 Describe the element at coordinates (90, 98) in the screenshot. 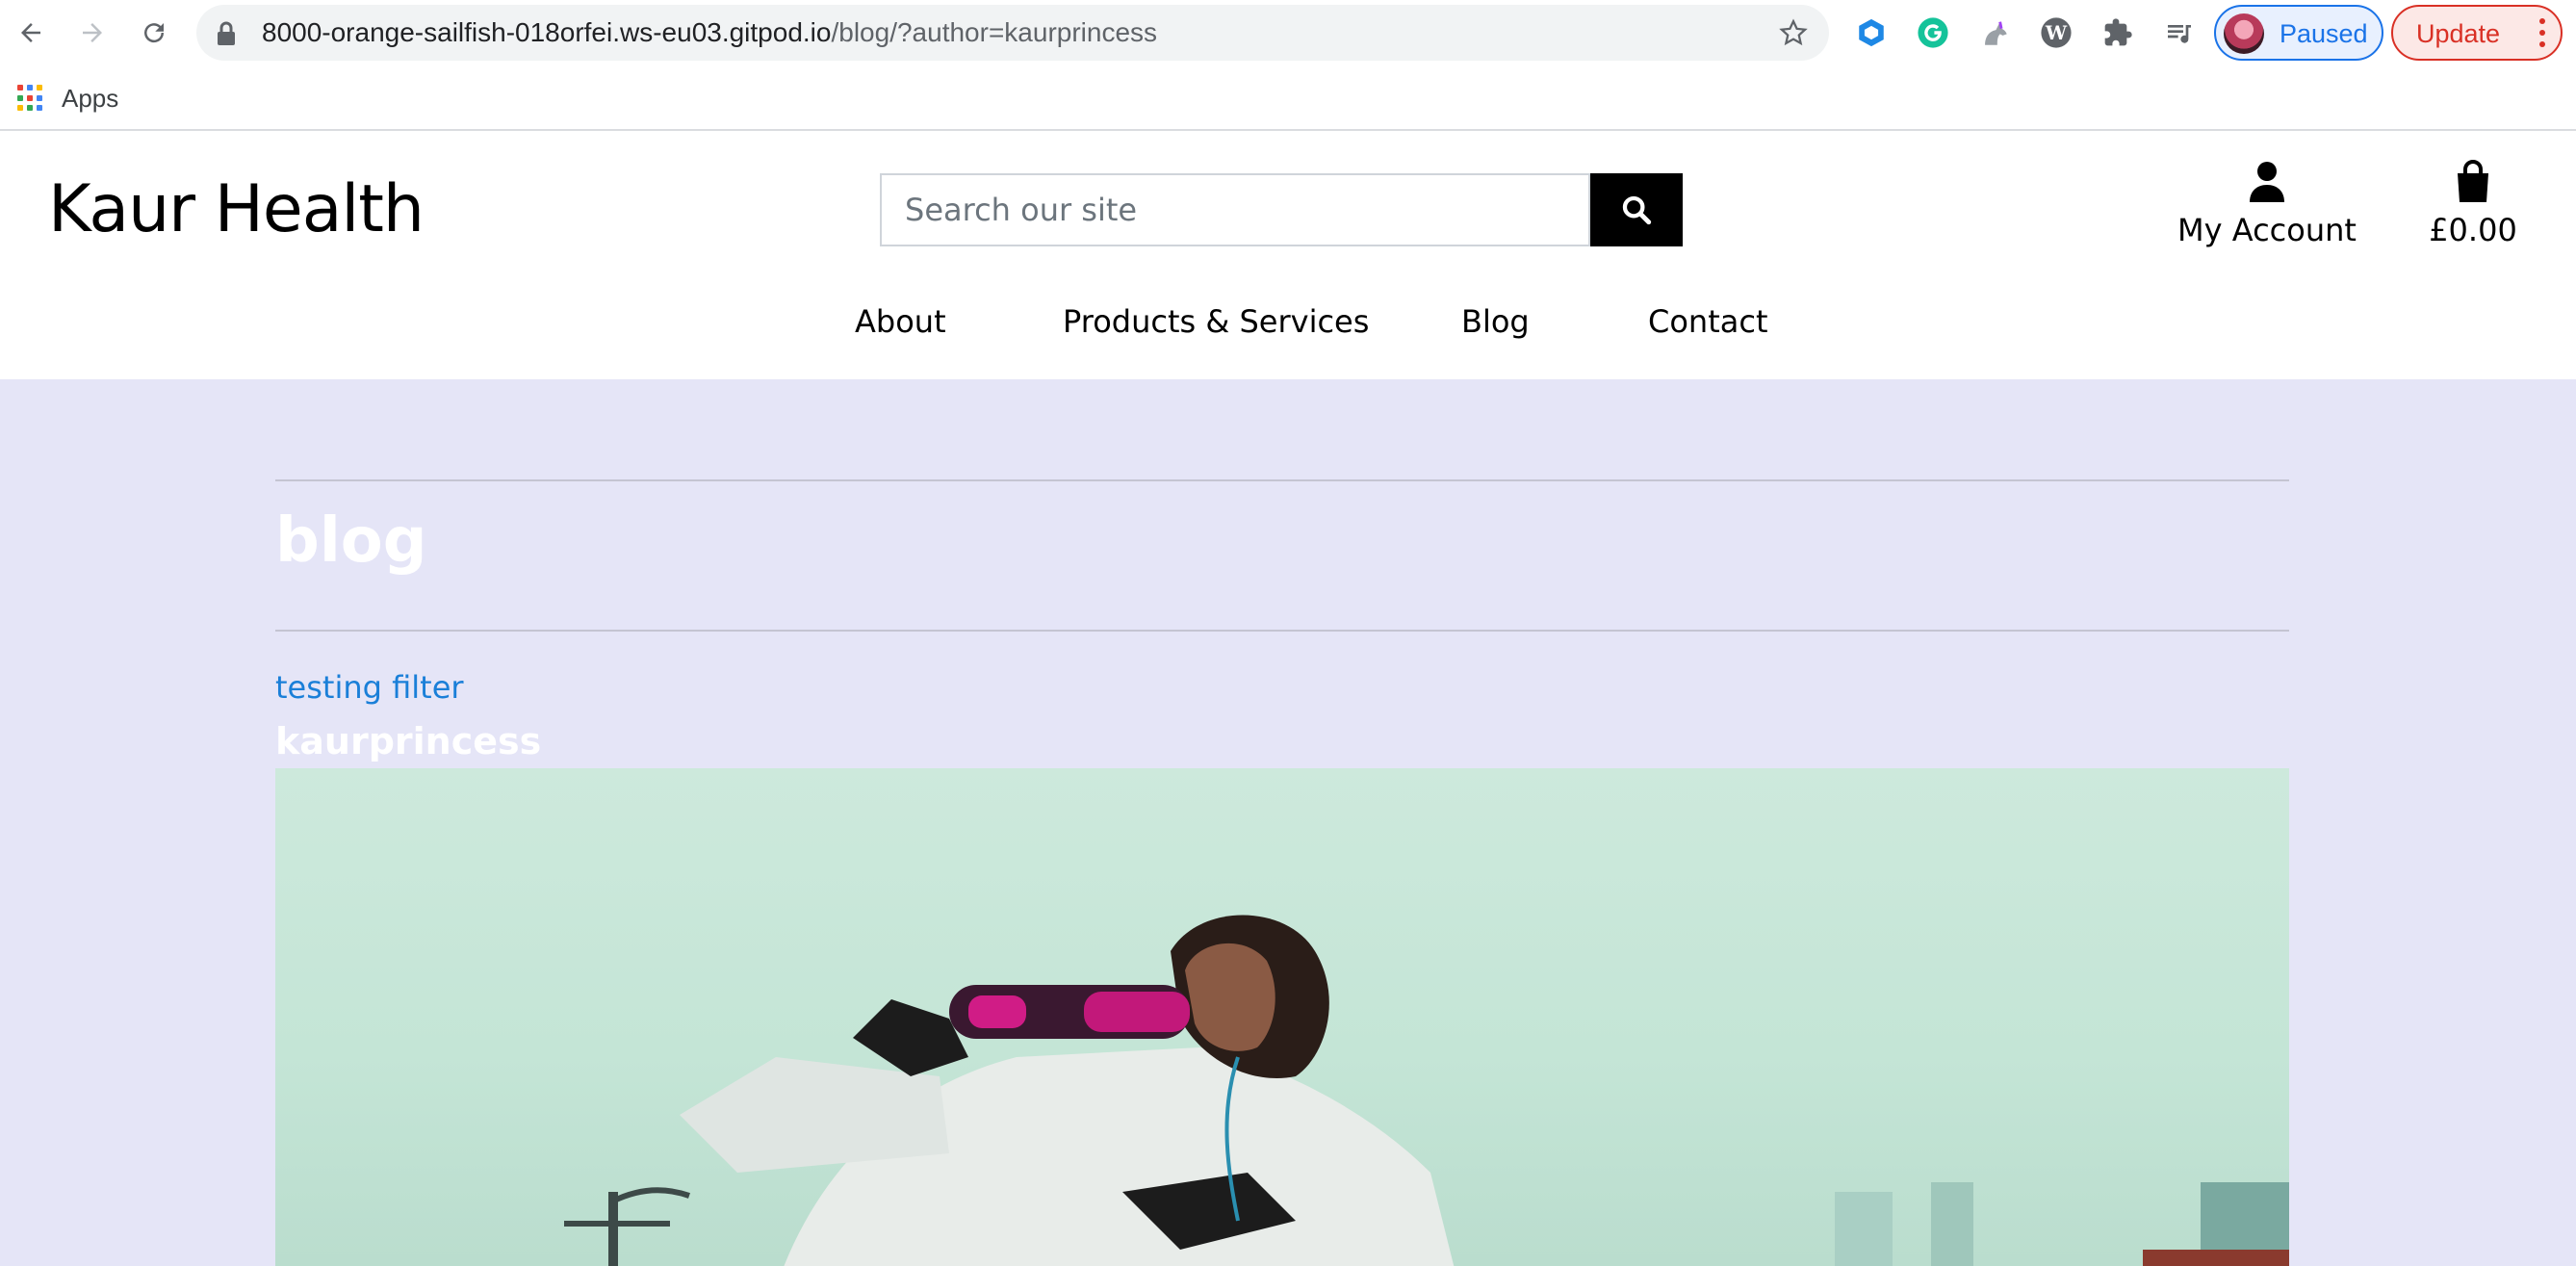

I see `bookmark-apps: Apps` at that location.